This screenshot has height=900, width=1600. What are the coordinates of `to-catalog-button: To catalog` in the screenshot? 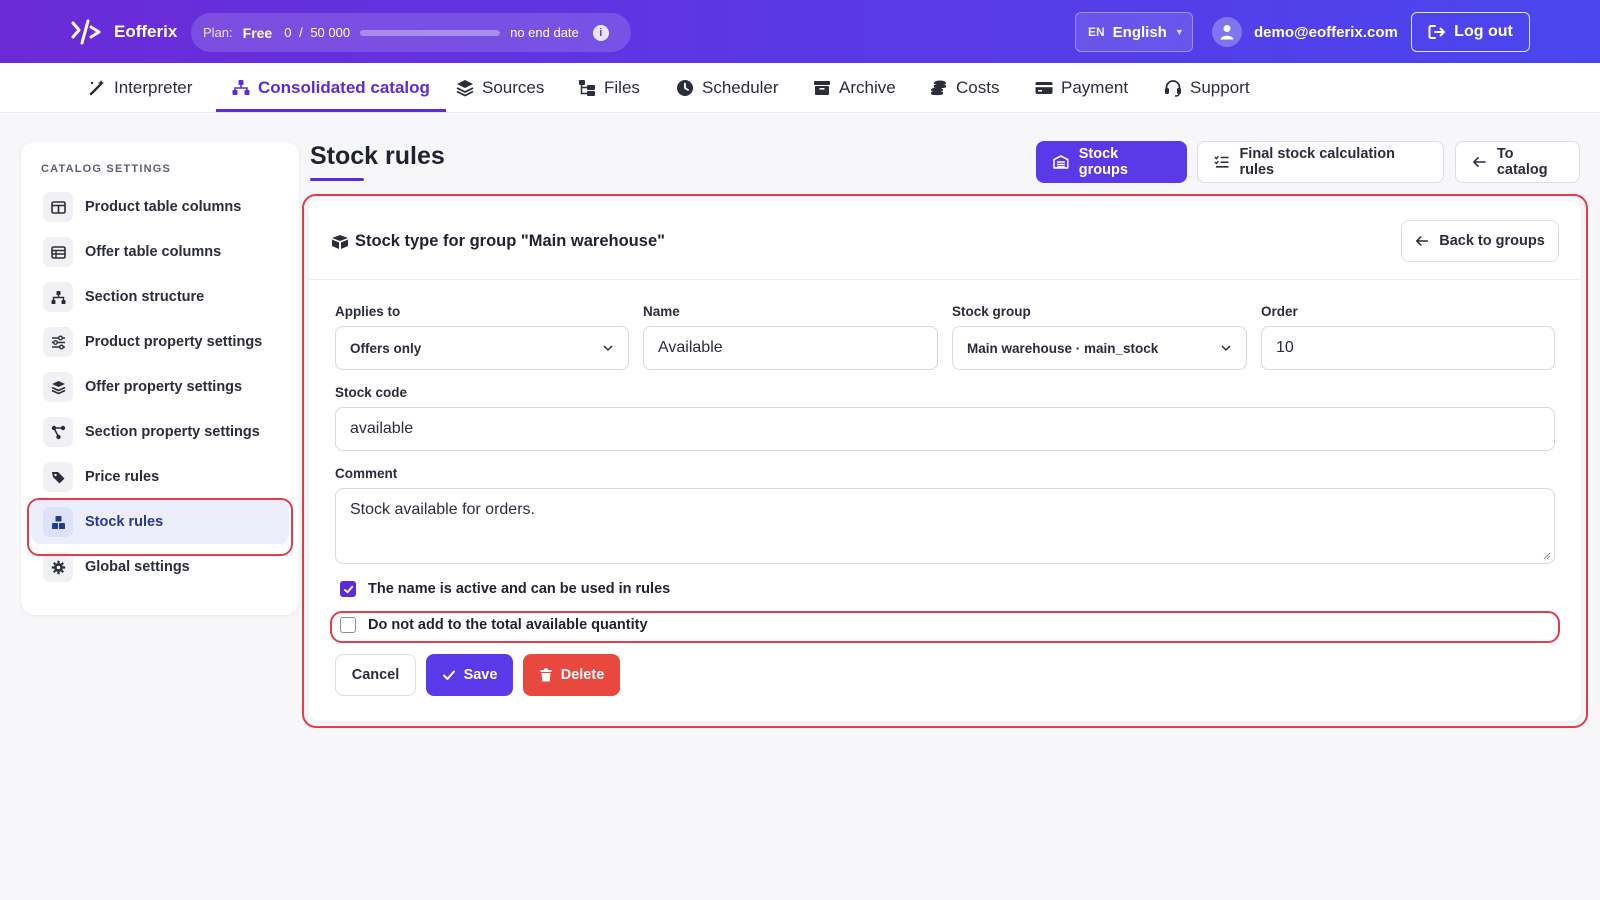 It's located at (1517, 162).